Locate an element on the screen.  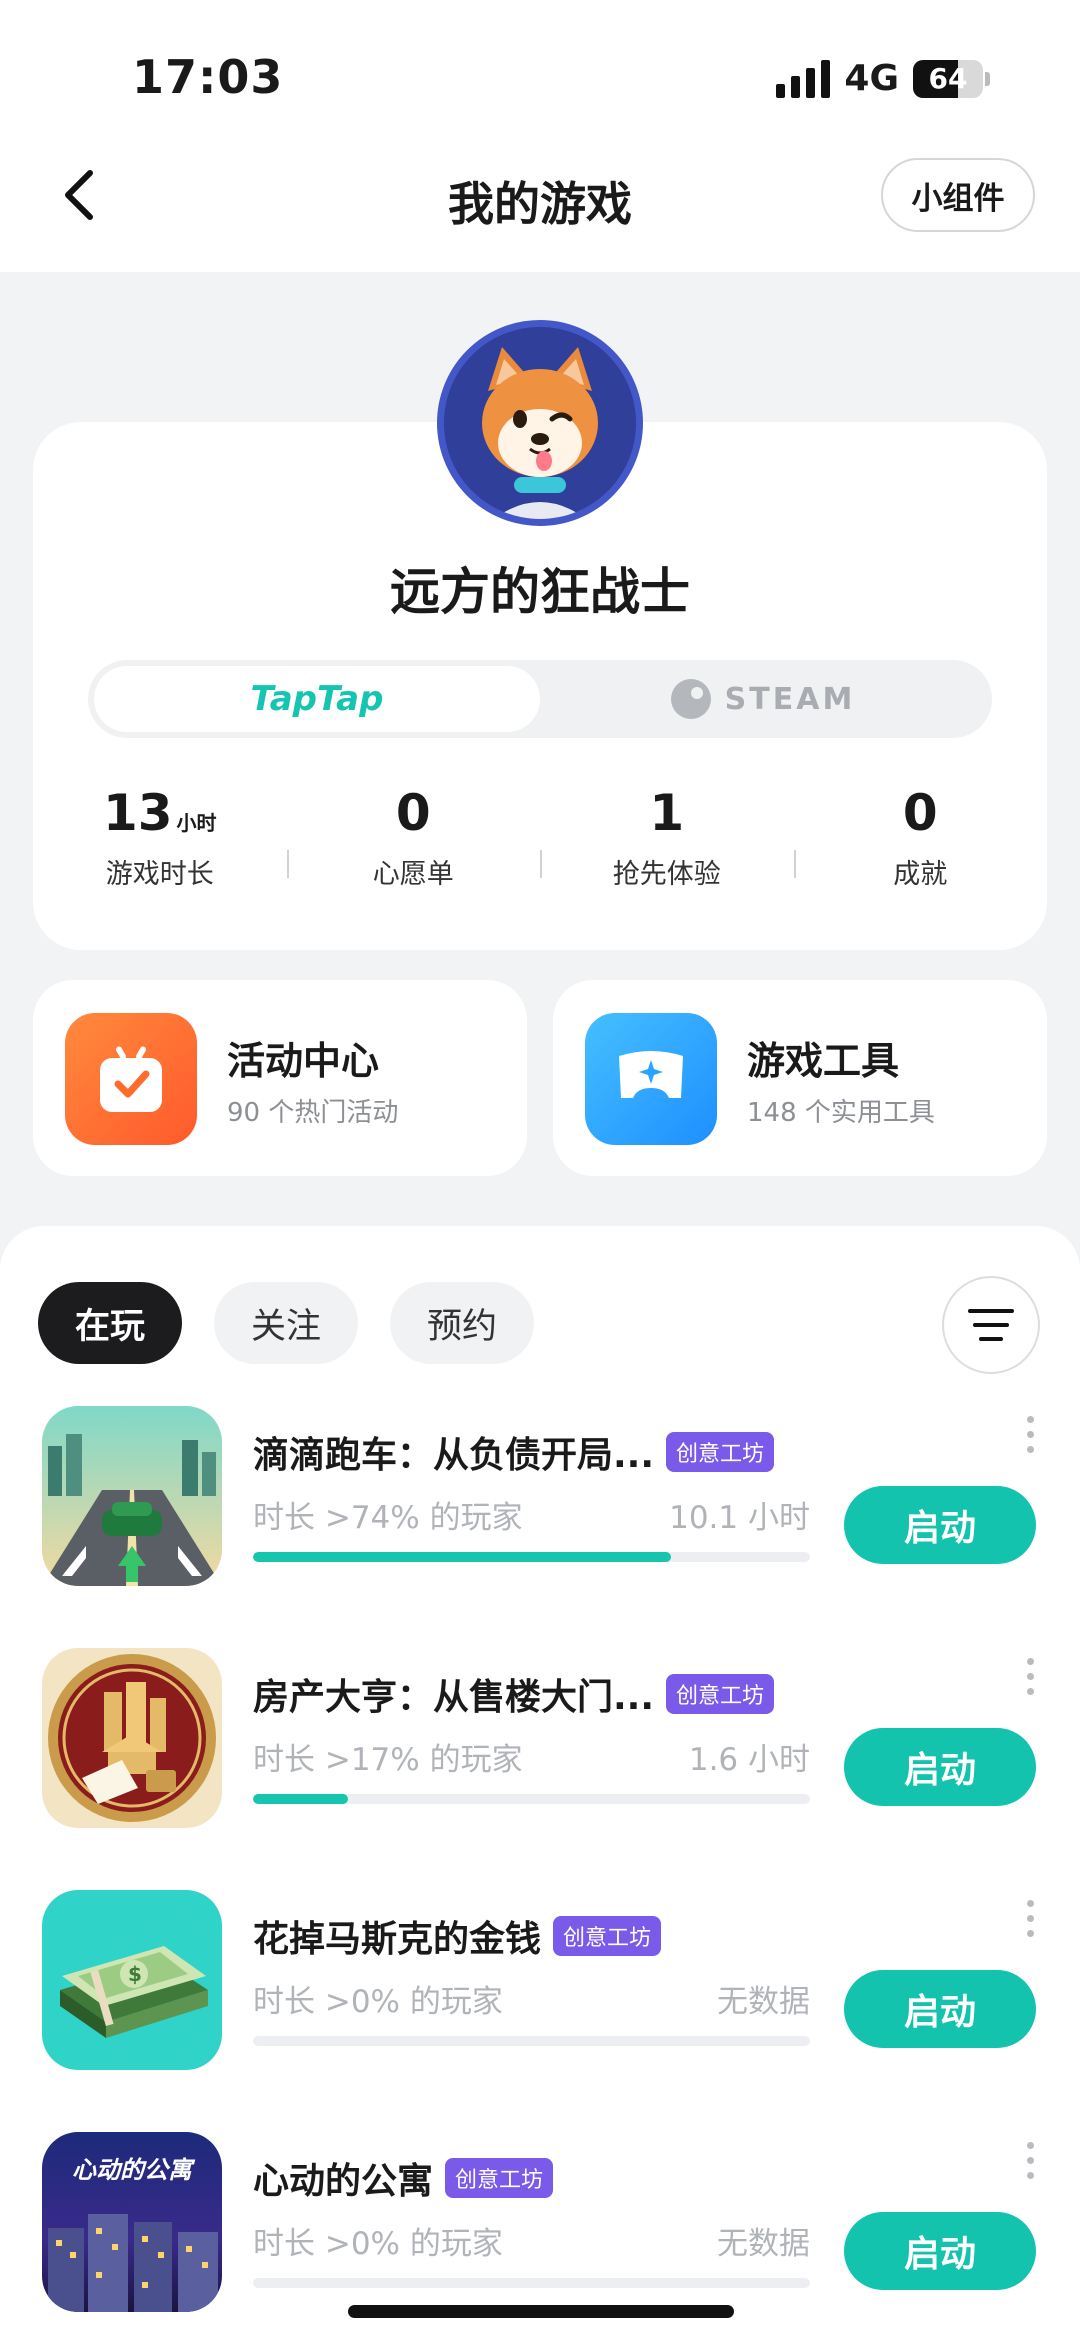
game-tools-card: 游戏工具 148 个实用工具 is located at coordinates (800, 1078).